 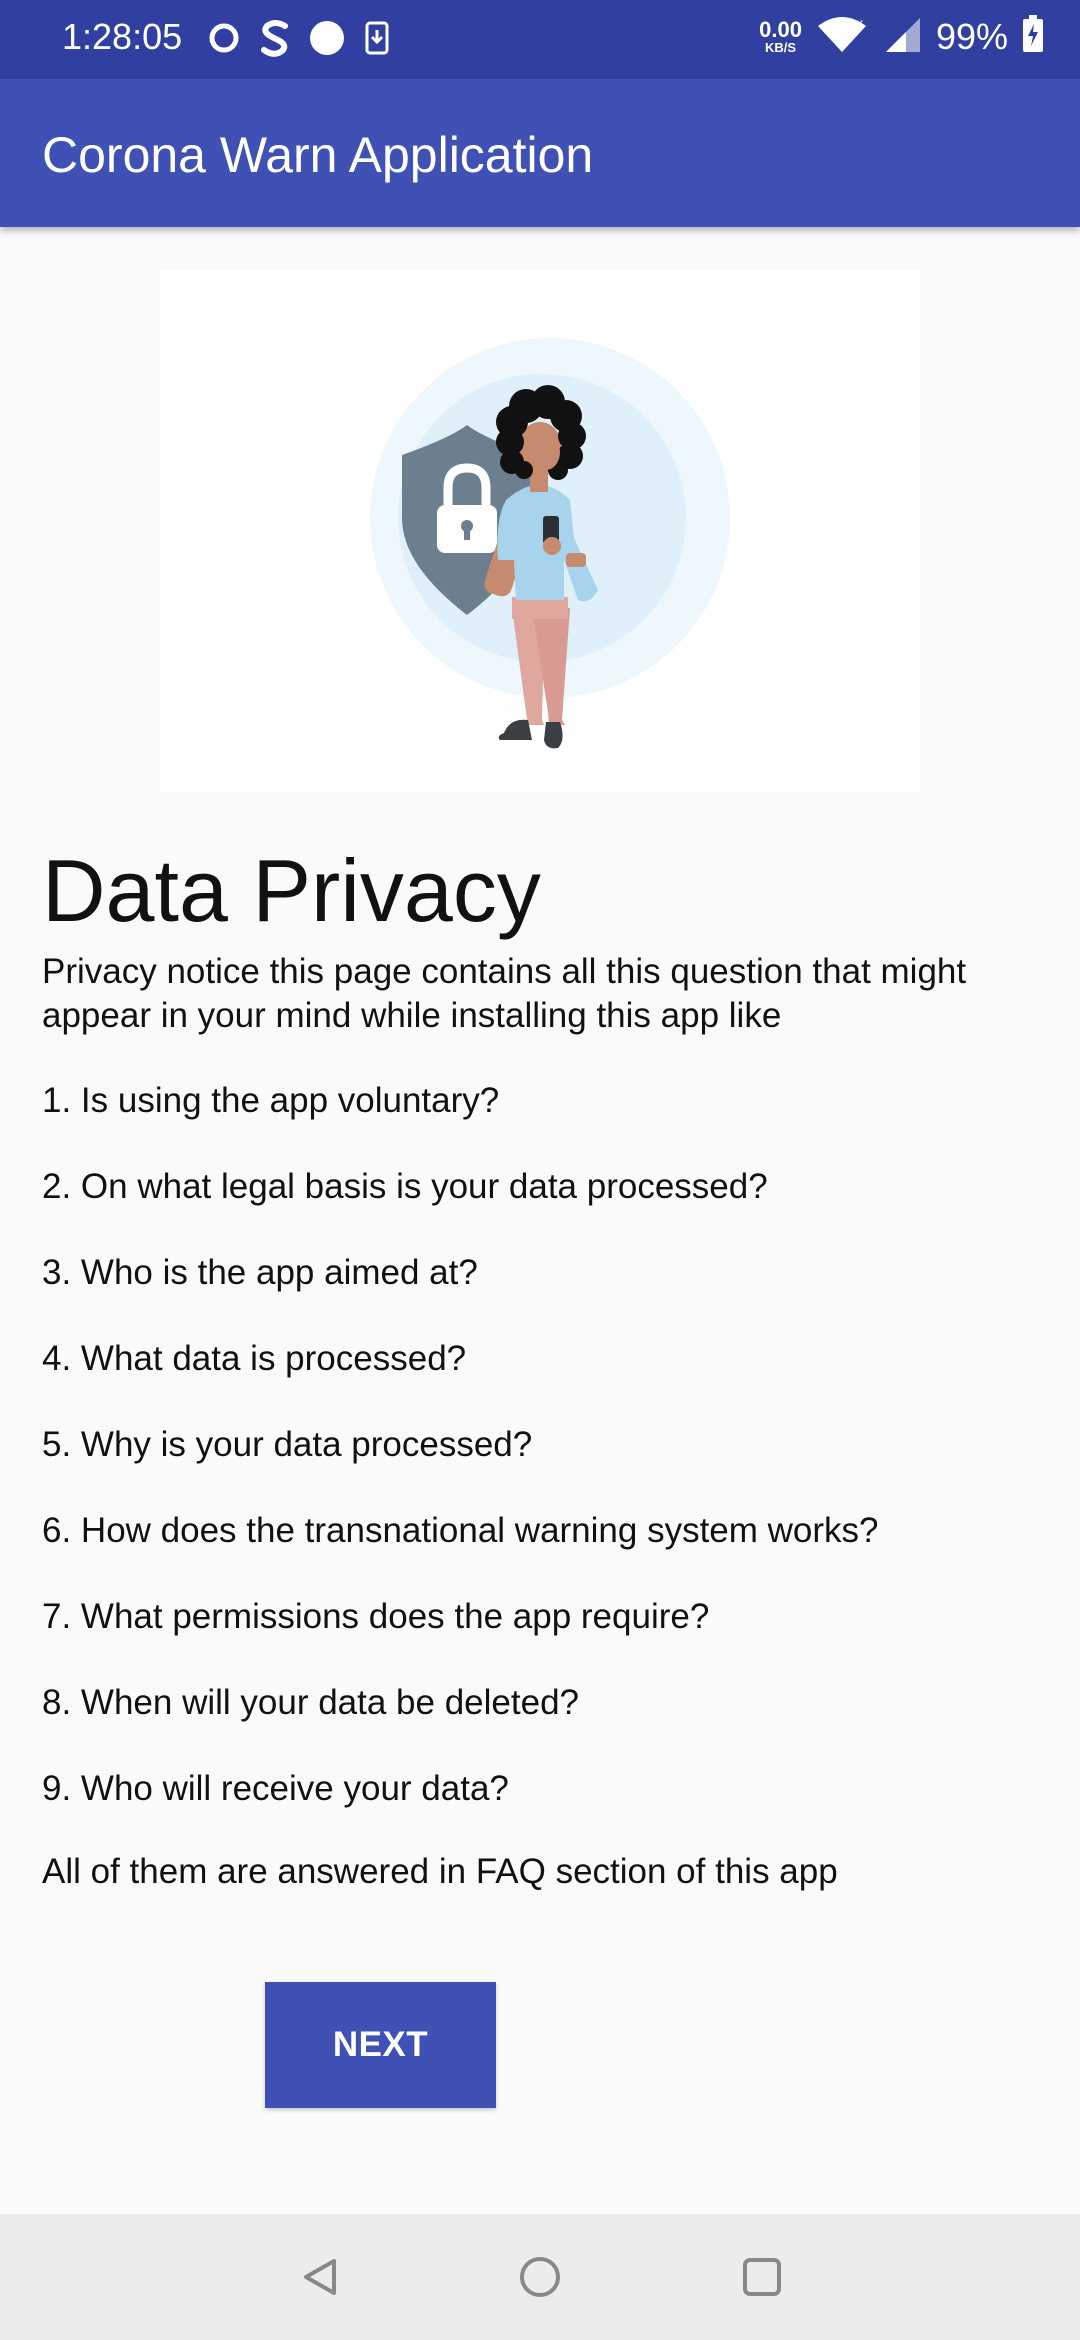 I want to click on question-item: 3. Who is the app aimed at?, so click(x=260, y=1272).